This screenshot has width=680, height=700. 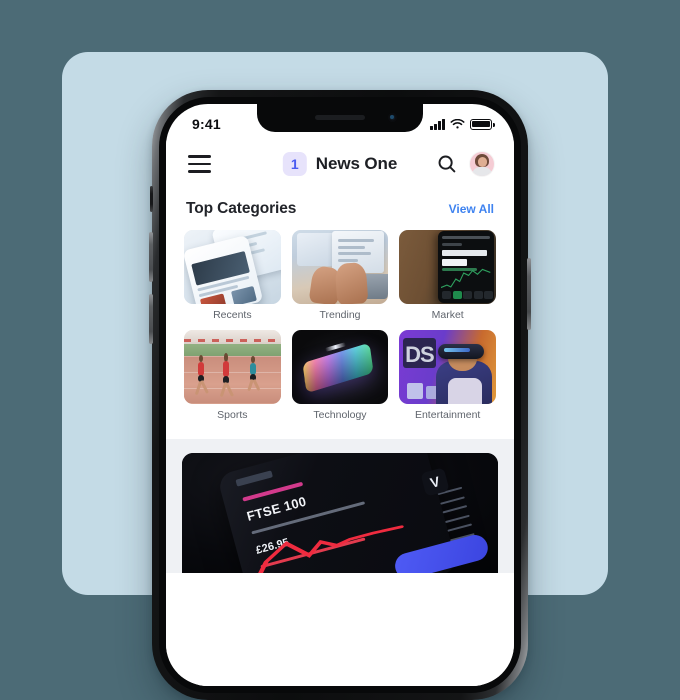 I want to click on entertainment-photo, so click(x=447, y=366).